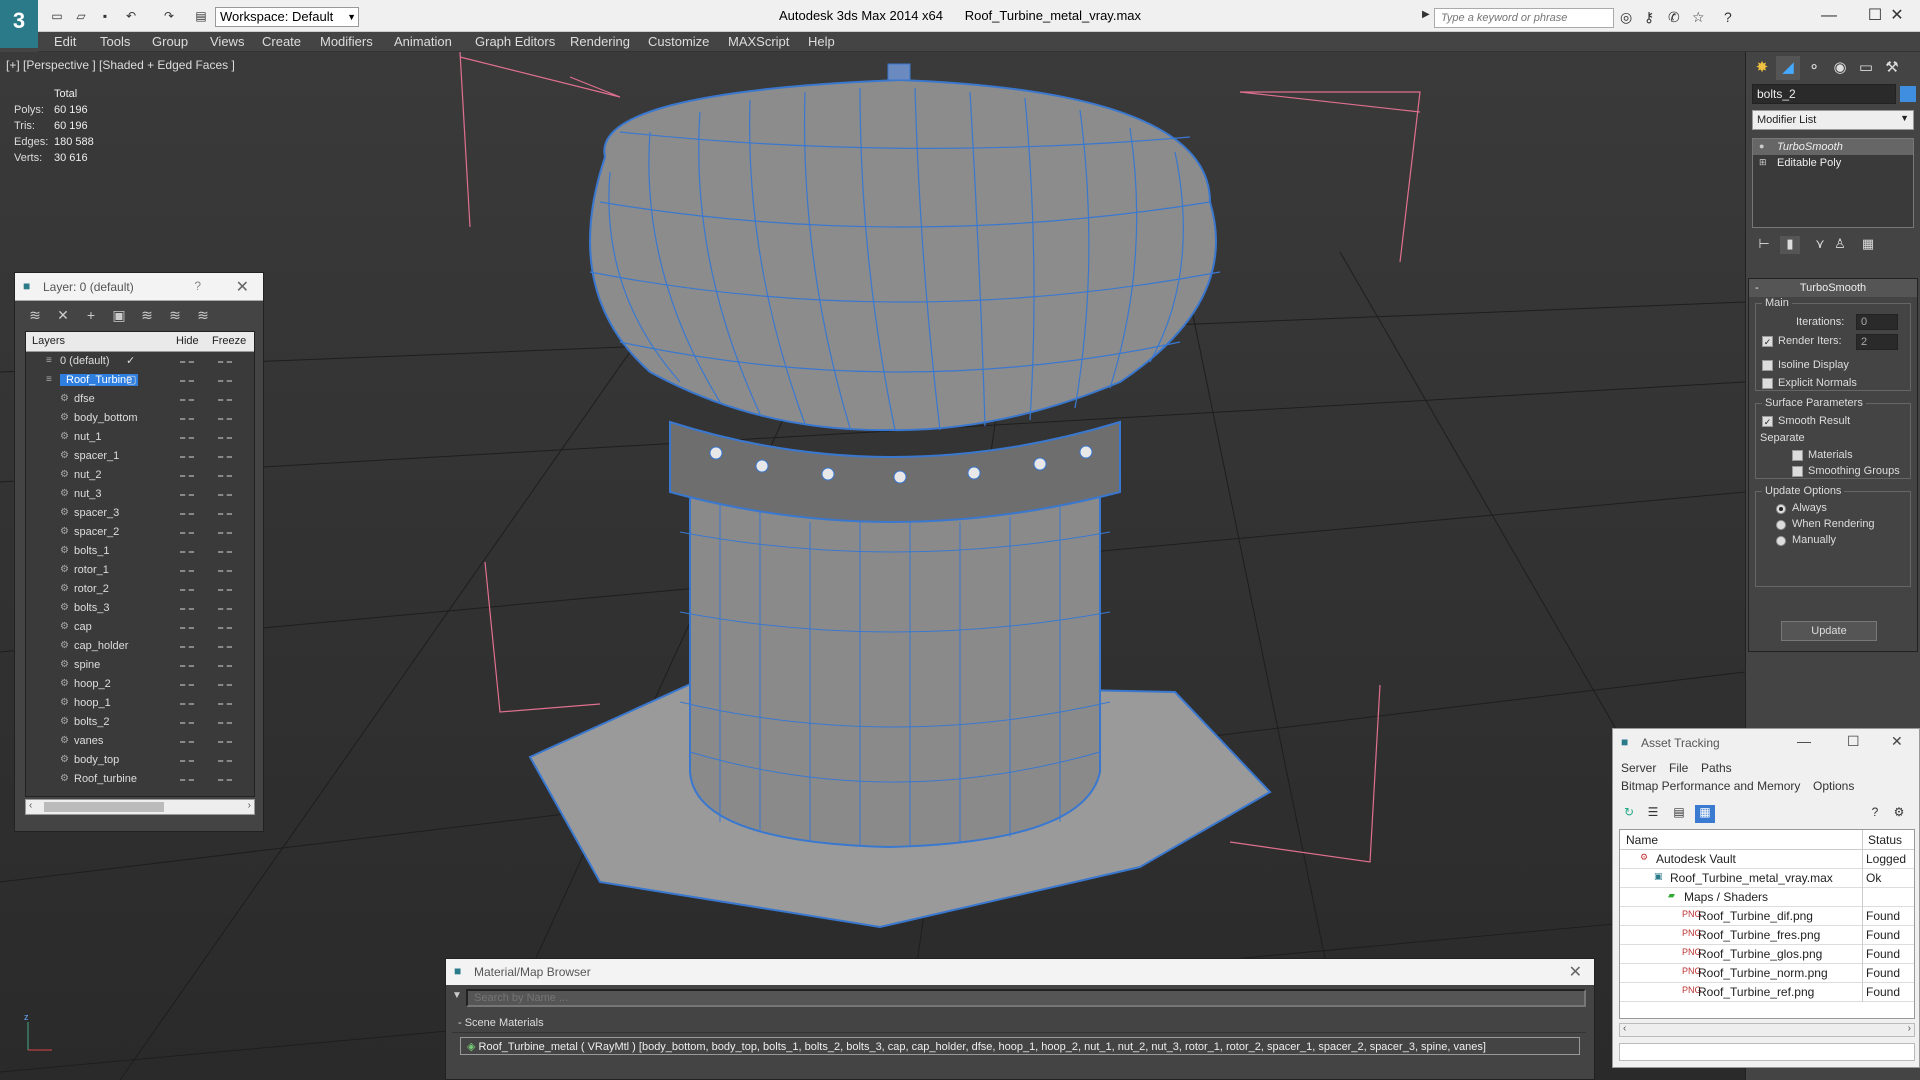 This screenshot has height=1080, width=1920. I want to click on layer-name: nut_2, so click(88, 475).